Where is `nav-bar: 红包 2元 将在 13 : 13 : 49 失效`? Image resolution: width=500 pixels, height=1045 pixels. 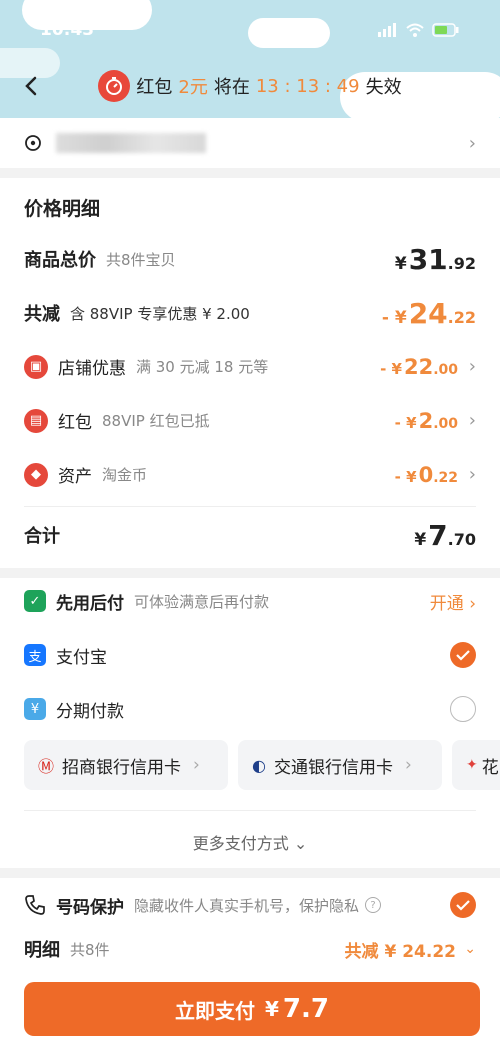 nav-bar: 红包 2元 将在 13 : 13 : 49 失效 is located at coordinates (250, 86).